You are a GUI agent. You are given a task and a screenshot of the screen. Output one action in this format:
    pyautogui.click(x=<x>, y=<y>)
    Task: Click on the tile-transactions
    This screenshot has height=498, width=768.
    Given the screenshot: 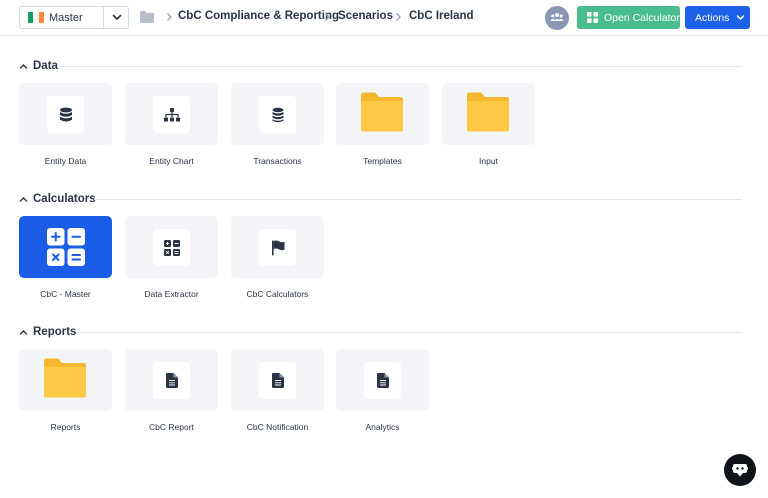 What is the action you would take?
    pyautogui.click(x=277, y=114)
    